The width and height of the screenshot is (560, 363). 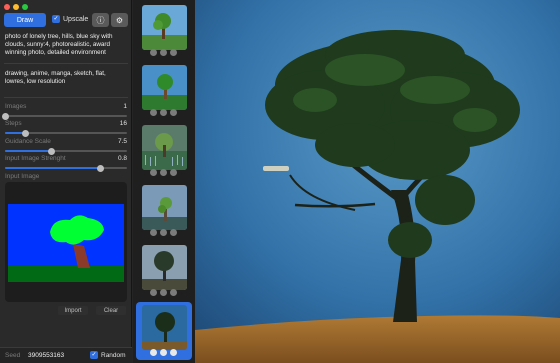 I want to click on upscale-toggle: ✓ Upscale, so click(x=70, y=19).